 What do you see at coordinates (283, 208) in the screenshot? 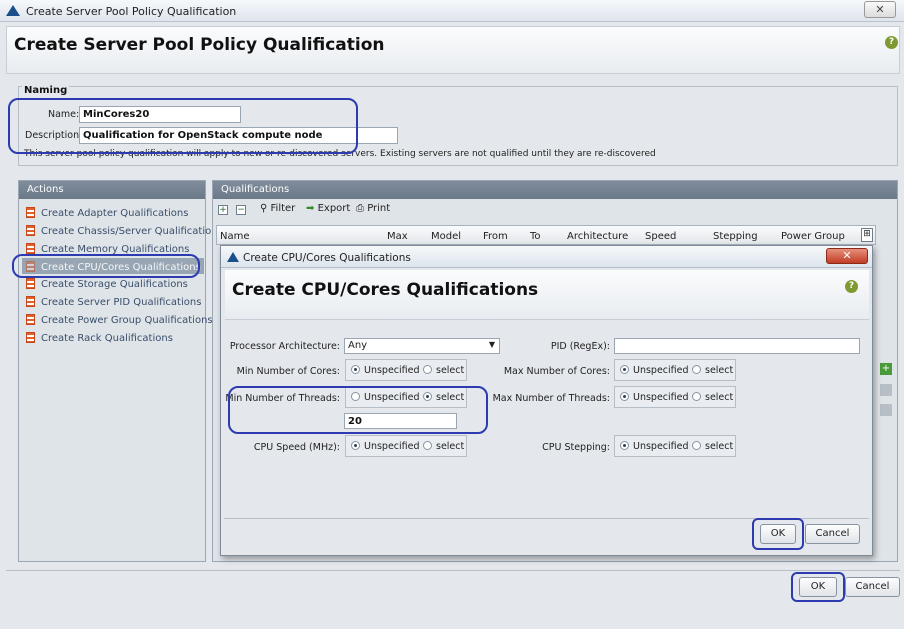
I see `filter-label: Filter` at bounding box center [283, 208].